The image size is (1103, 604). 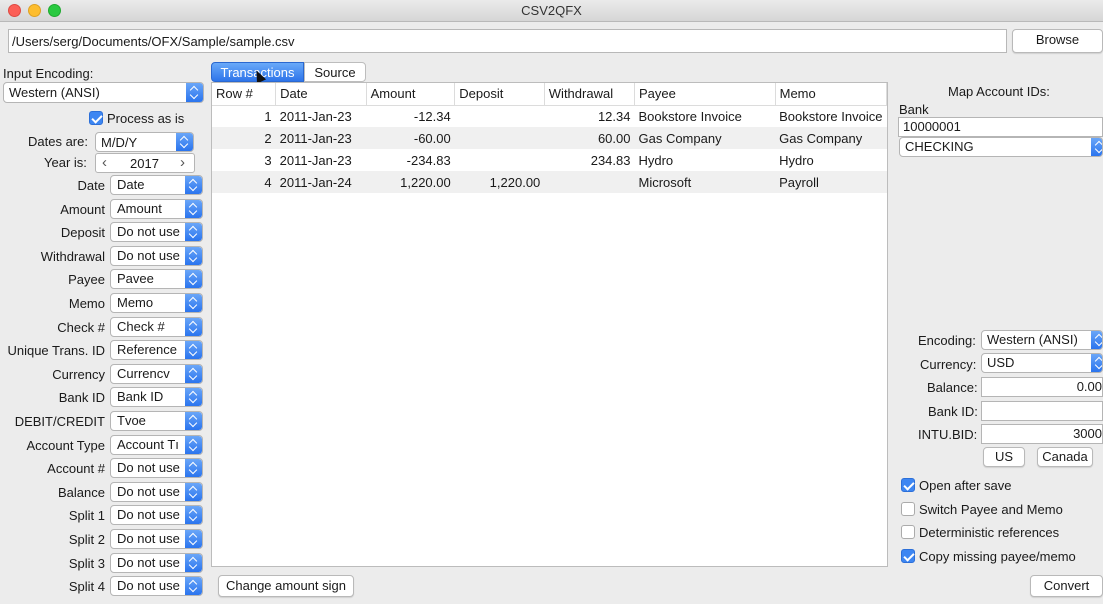 I want to click on account-type-select: CHECKING, so click(x=1001, y=147).